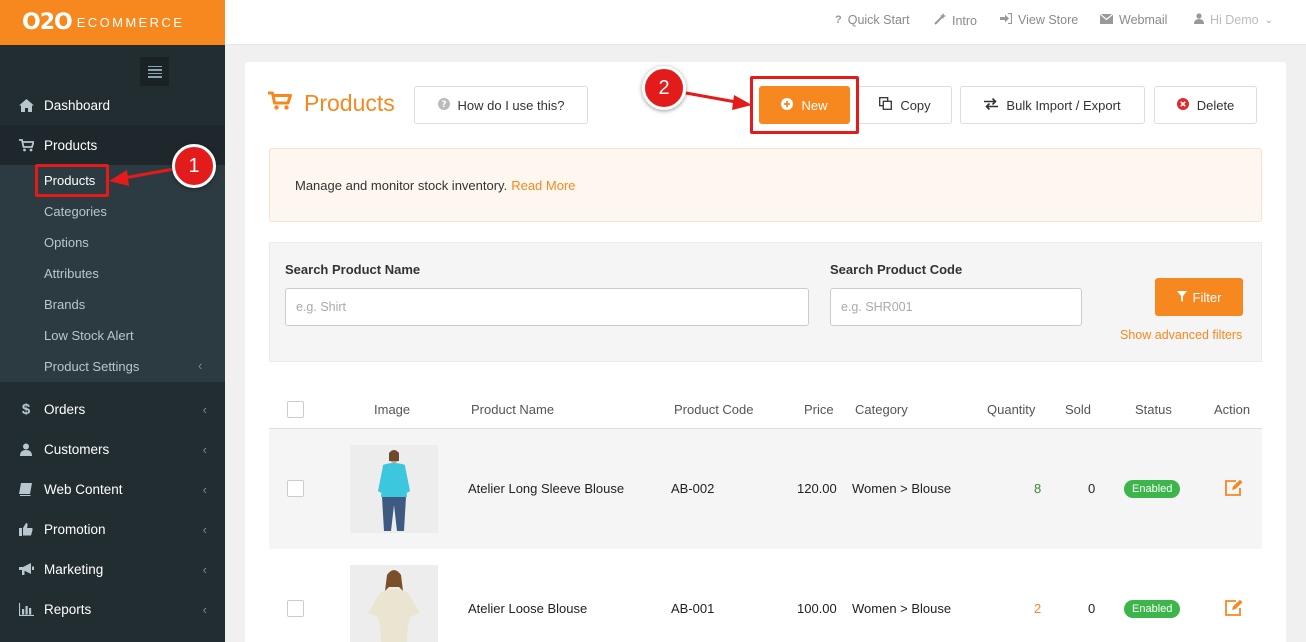  Describe the element at coordinates (112, 489) in the screenshot. I see `sidebar-item-web-content: Web Content ‹` at that location.